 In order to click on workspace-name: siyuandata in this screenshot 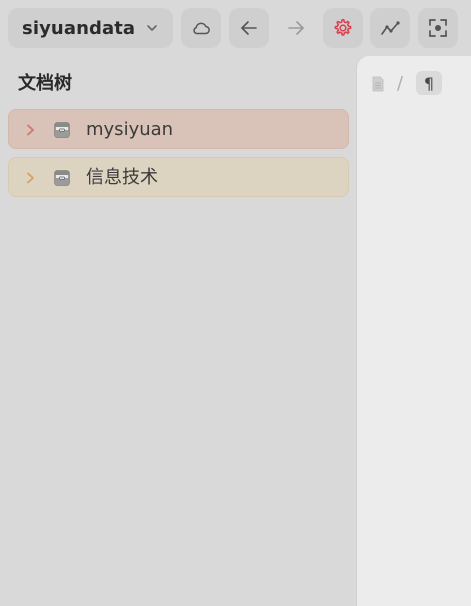, I will do `click(79, 28)`.